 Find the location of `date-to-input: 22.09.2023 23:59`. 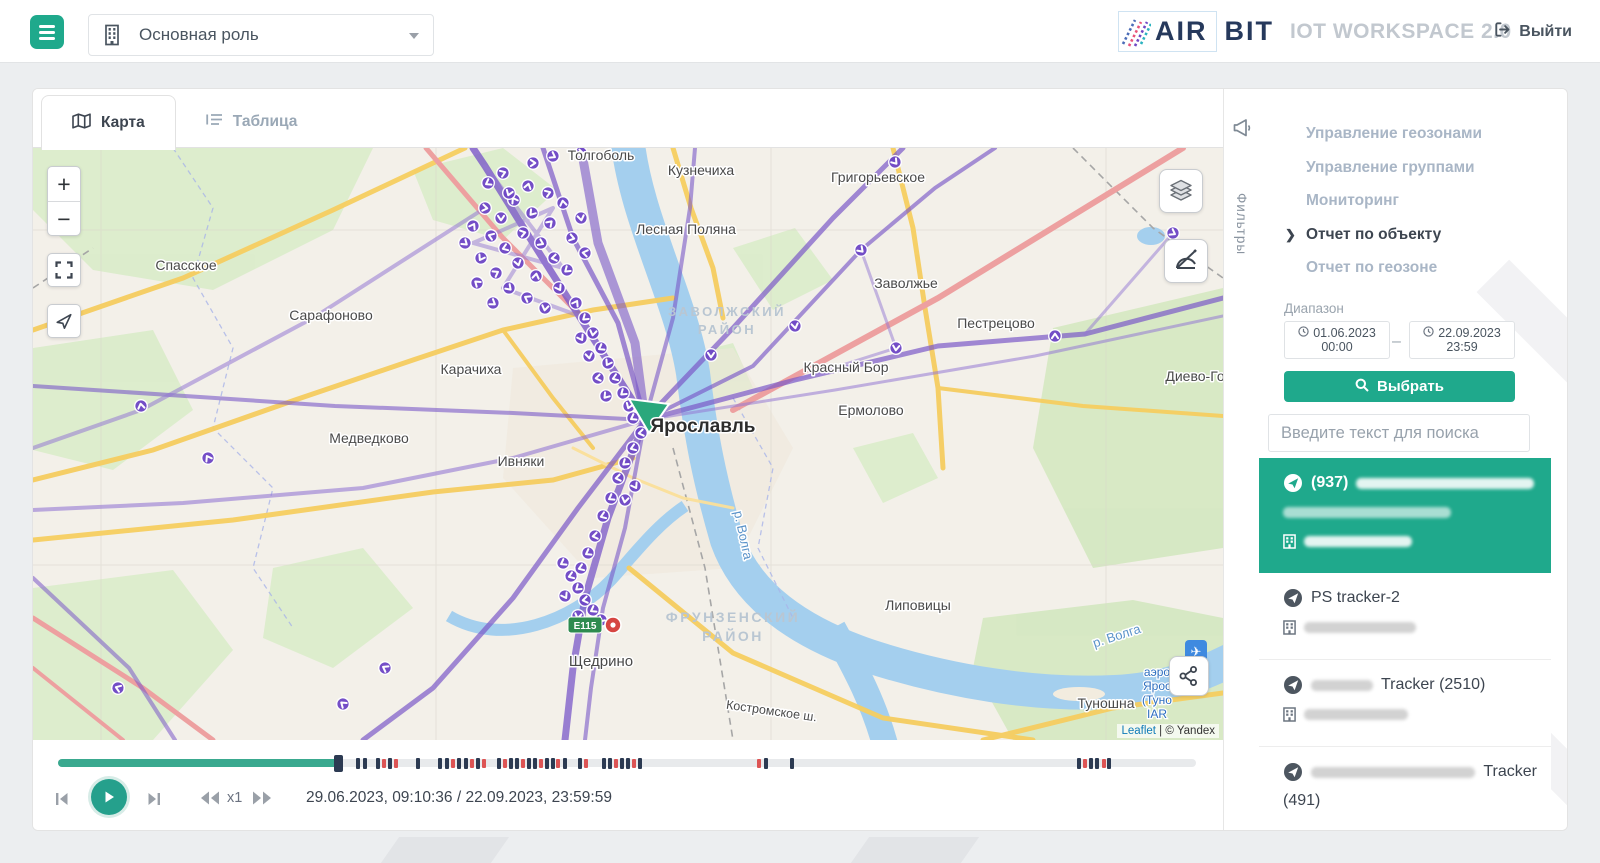

date-to-input: 22.09.2023 23:59 is located at coordinates (1462, 340).